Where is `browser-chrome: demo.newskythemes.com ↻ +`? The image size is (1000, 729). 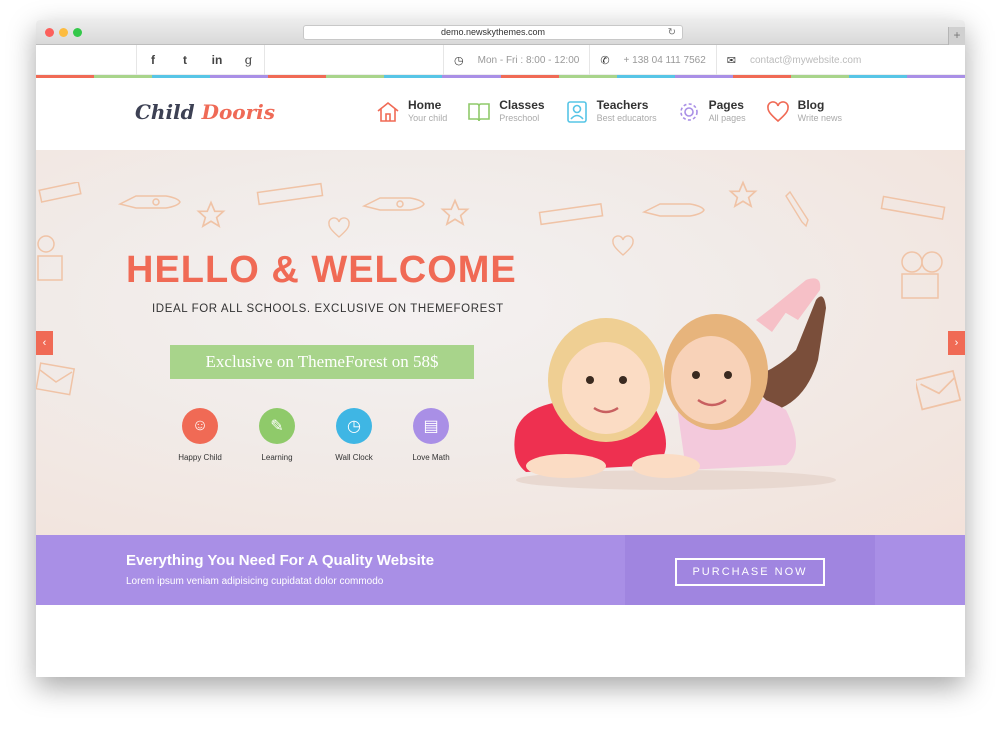 browser-chrome: demo.newskythemes.com ↻ + is located at coordinates (500, 32).